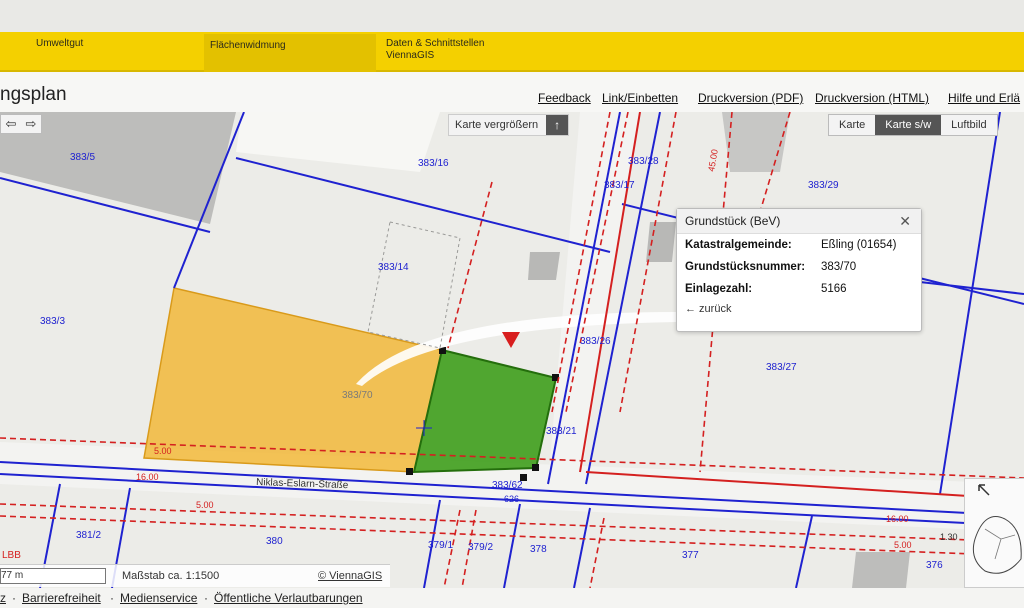 This screenshot has width=1024, height=608. I want to click on view-luftbild-button: Luftbild, so click(969, 125).